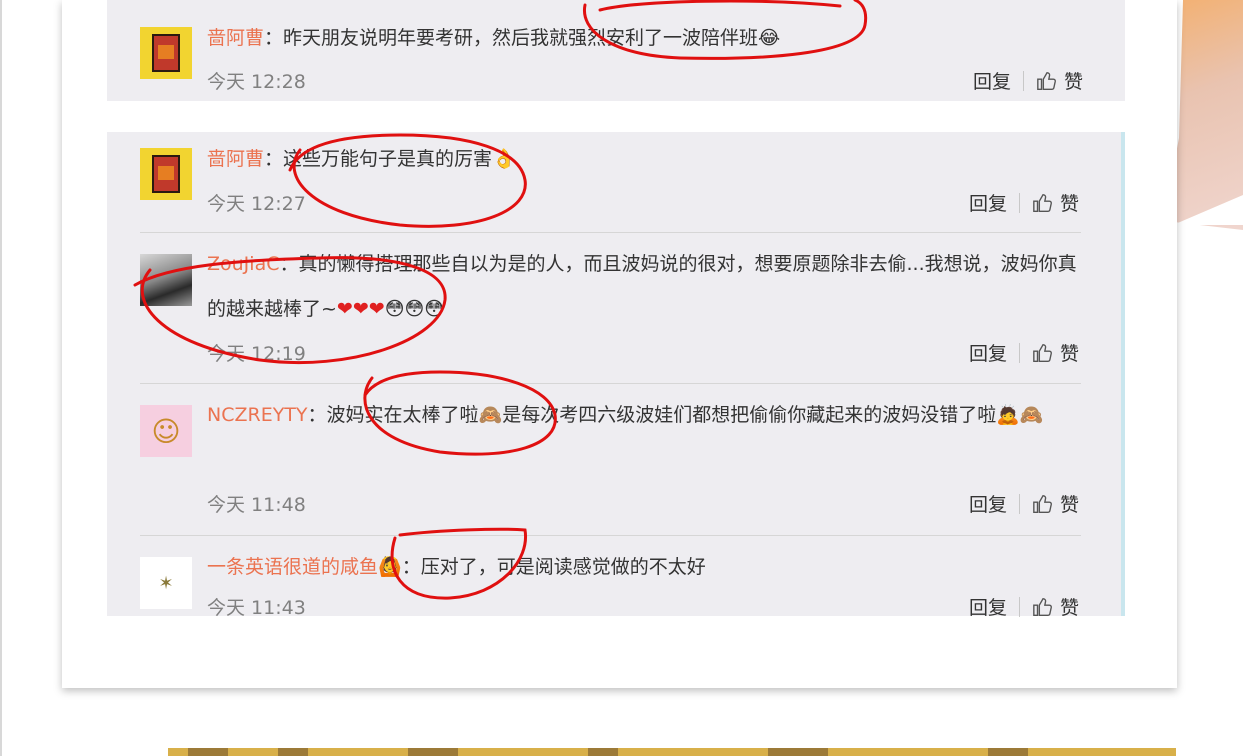 The height and width of the screenshot is (756, 1243). I want to click on flushed-face-emoji-icon: 😳😳😳, so click(414, 309).